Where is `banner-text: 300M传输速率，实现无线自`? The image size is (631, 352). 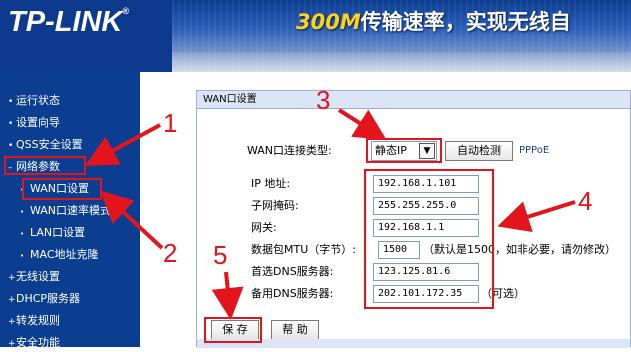 banner-text: 300M传输速率，实现无线自 is located at coordinates (433, 22).